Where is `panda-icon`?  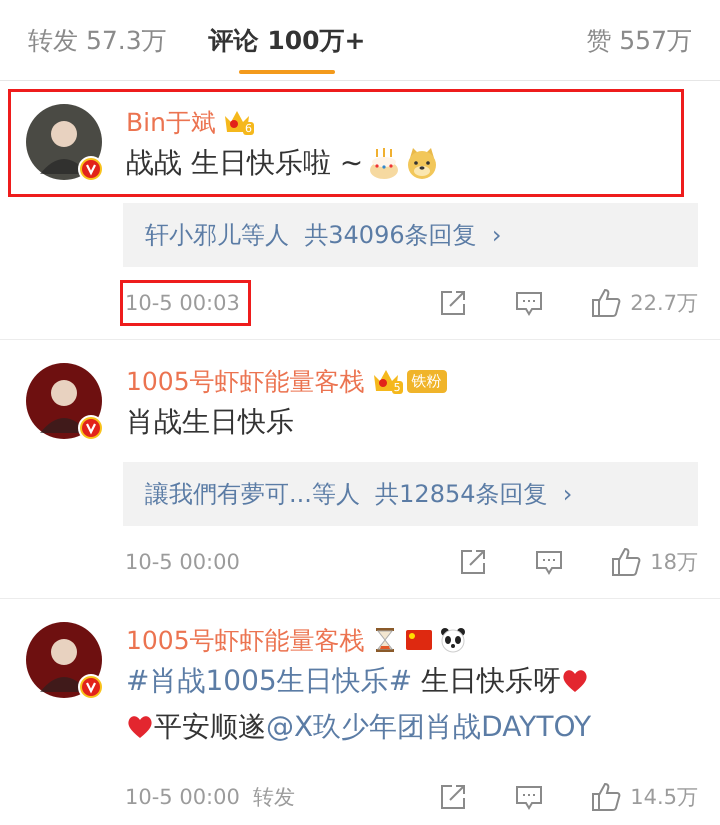
panda-icon is located at coordinates (452, 640).